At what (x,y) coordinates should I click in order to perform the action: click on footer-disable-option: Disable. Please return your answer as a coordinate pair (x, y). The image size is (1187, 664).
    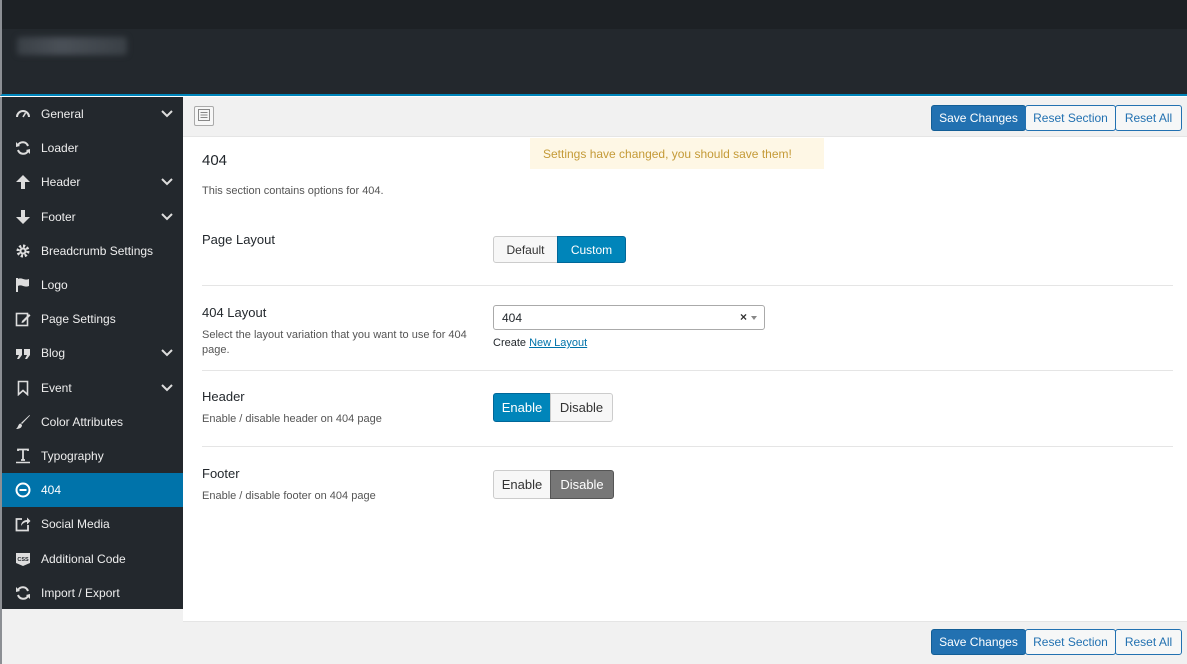
    Looking at the image, I should click on (582, 484).